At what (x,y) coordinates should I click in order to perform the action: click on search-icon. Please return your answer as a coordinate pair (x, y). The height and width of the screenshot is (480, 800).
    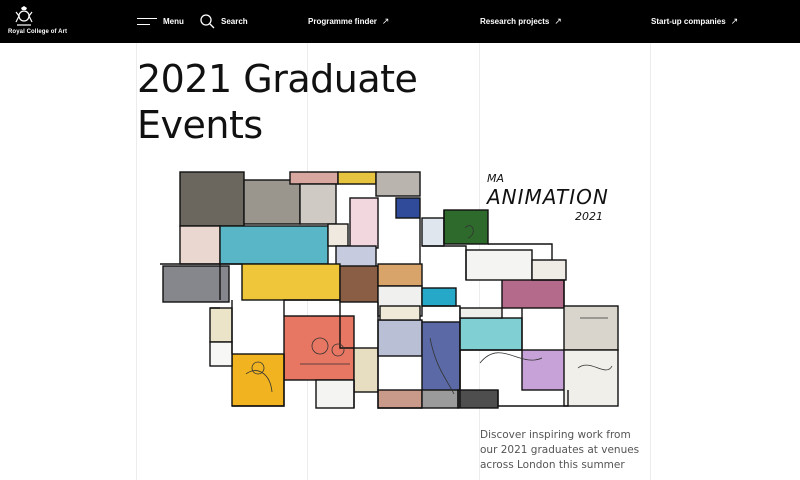
    Looking at the image, I should click on (207, 21).